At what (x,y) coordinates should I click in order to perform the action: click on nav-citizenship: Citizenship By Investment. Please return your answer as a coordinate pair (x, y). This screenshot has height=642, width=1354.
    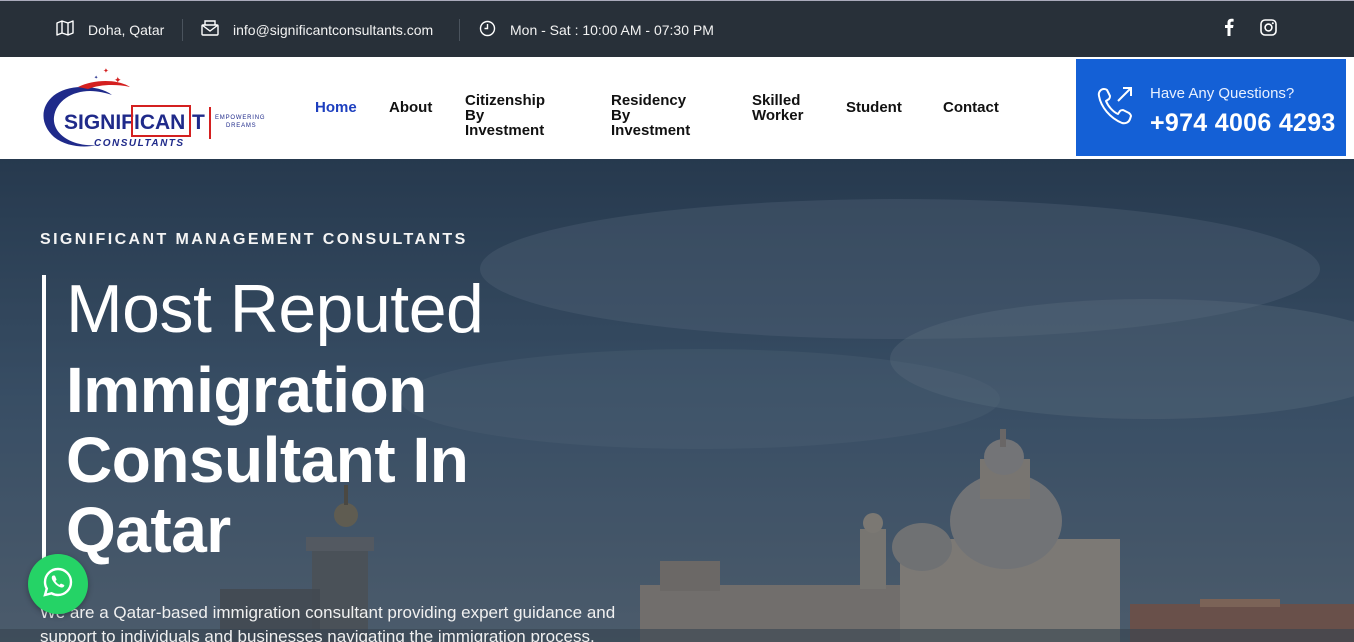
    Looking at the image, I should click on (505, 115).